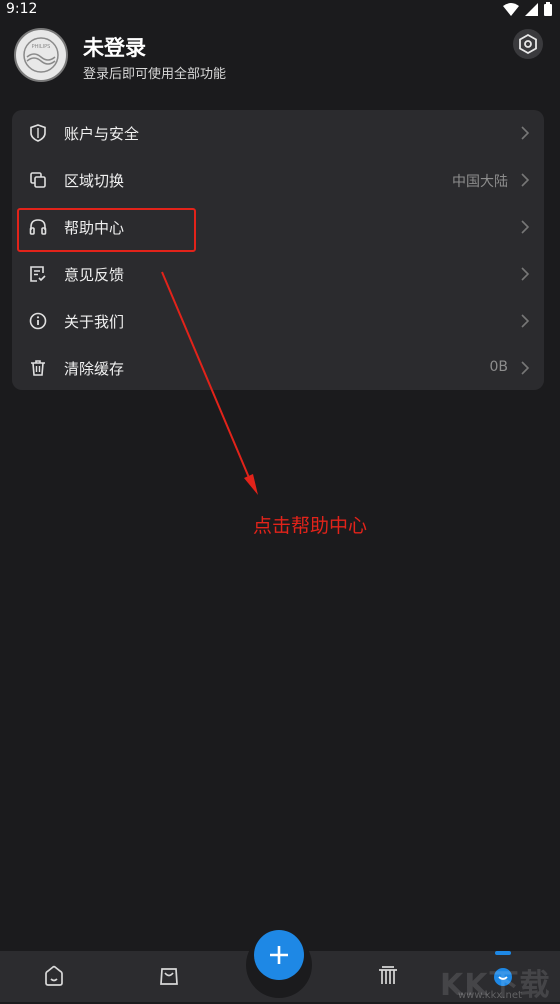 The height and width of the screenshot is (1004, 560). What do you see at coordinates (511, 9) in the screenshot?
I see `wifi-icon` at bounding box center [511, 9].